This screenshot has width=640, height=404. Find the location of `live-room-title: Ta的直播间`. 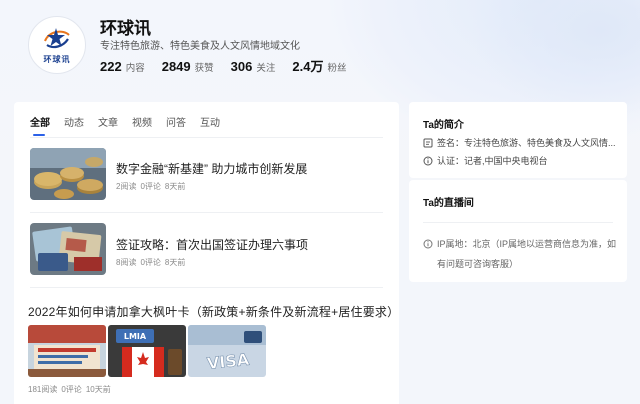

live-room-title: Ta的直播间 is located at coordinates (448, 201).